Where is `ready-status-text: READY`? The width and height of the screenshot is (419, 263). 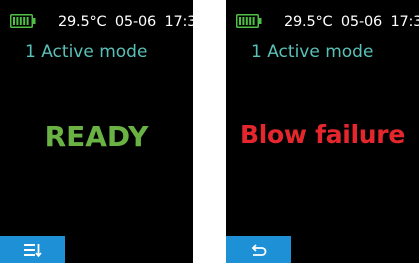 ready-status-text: READY is located at coordinates (96, 136).